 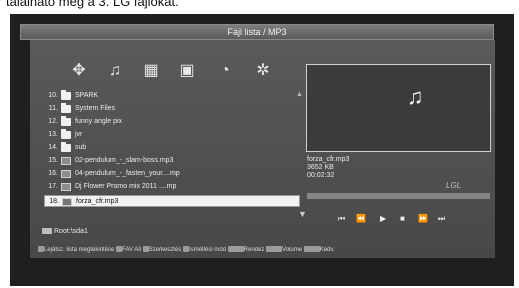 I want to click on item-number: 16., so click(x=53, y=173).